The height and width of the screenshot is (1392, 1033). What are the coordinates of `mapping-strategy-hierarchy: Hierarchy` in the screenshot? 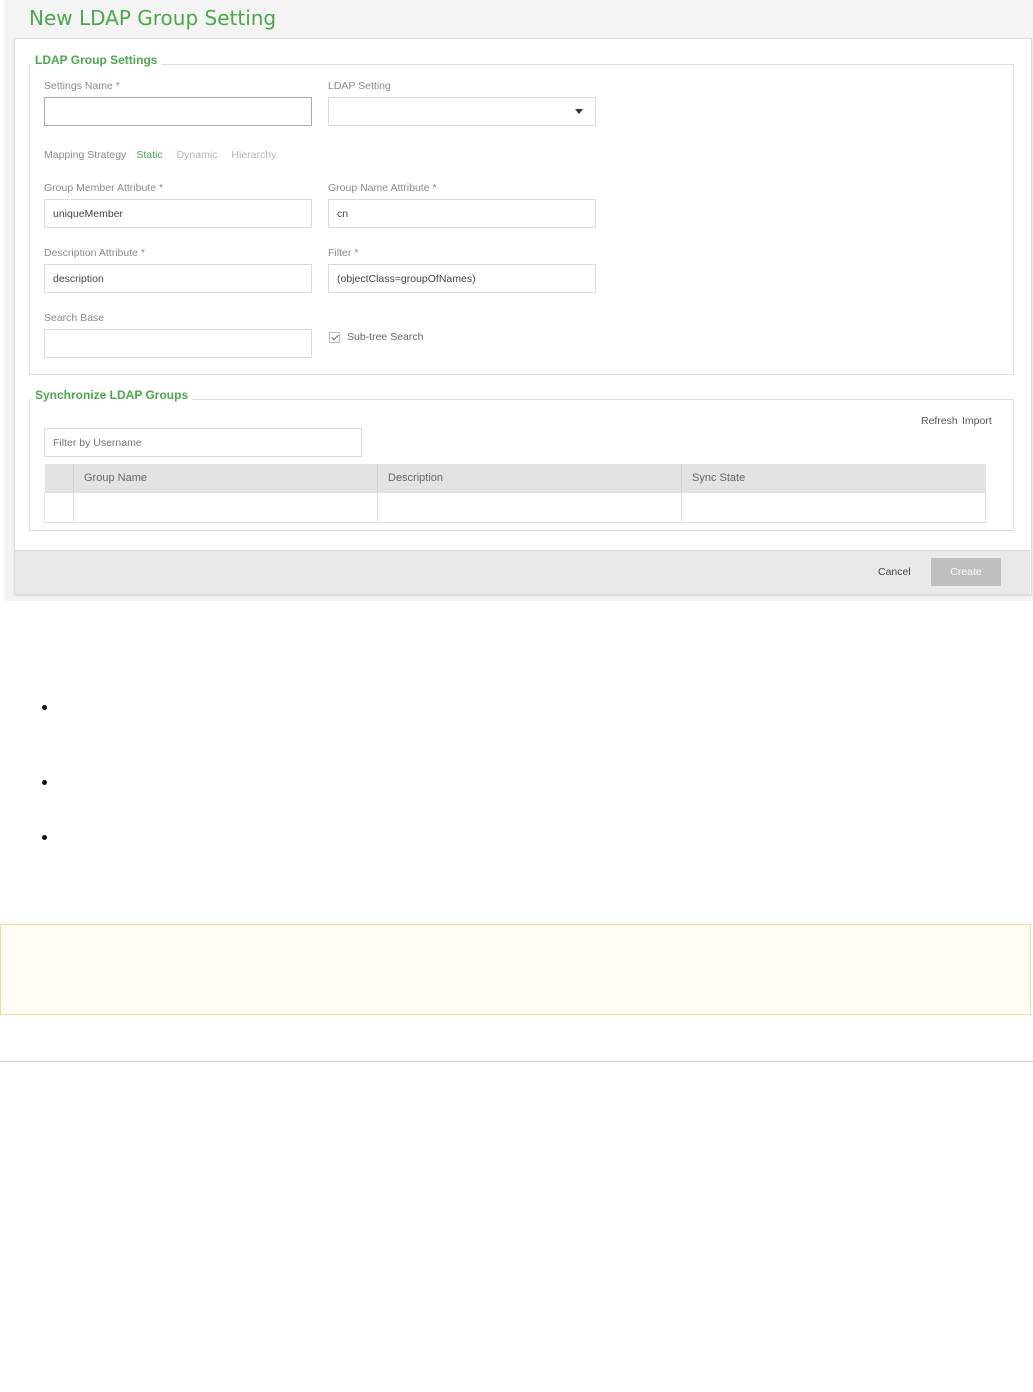 It's located at (253, 155).